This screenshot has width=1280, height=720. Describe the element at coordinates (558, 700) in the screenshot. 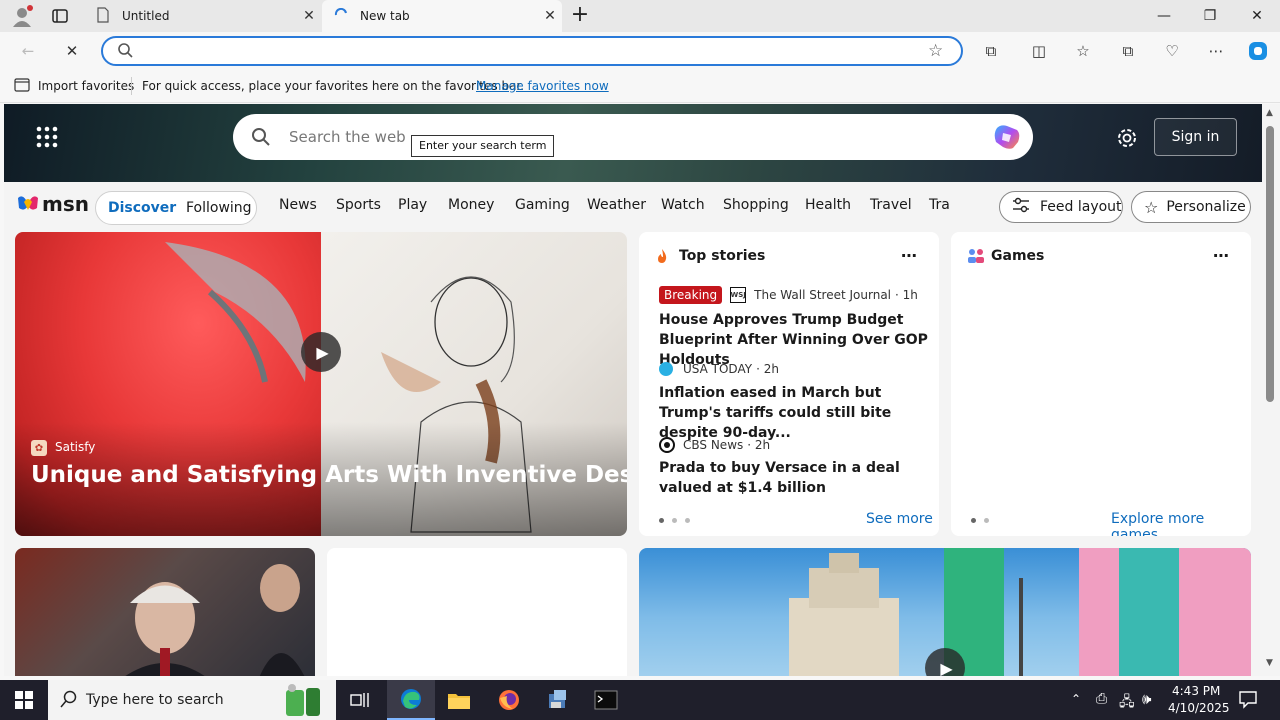

I see `installer-app-icon` at that location.